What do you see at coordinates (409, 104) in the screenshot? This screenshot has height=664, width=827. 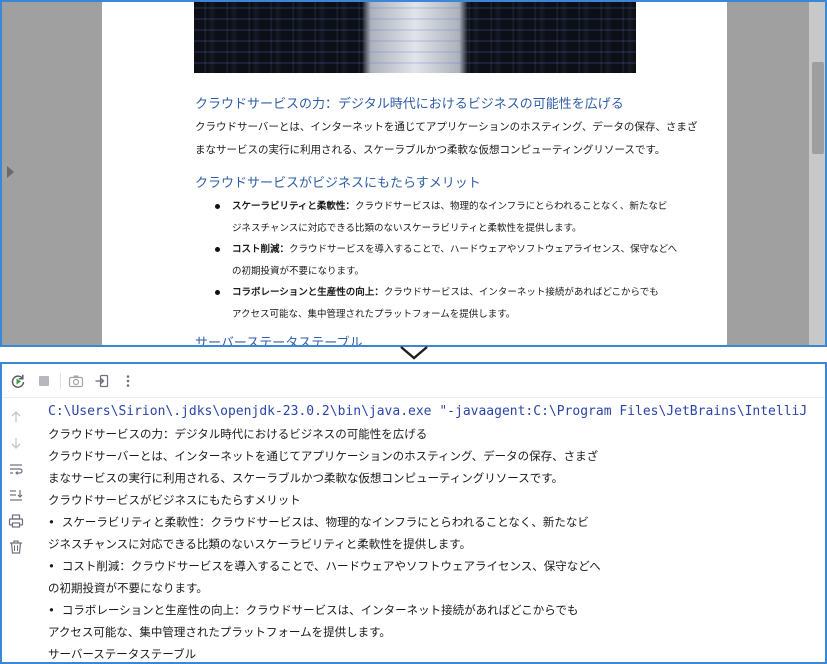 I see `doc-heading-1: クラウドサービスの力：デジタル時代におけるビジネスの可能性を広げる` at bounding box center [409, 104].